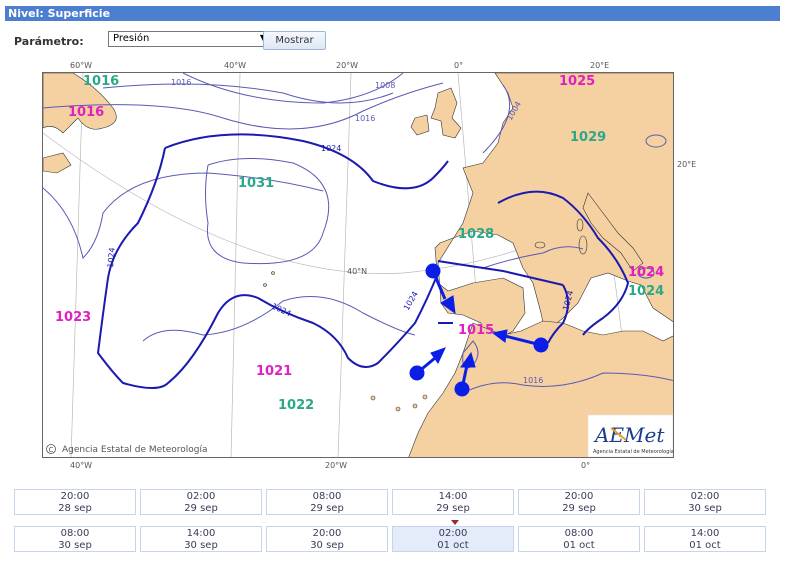  I want to click on level-header: Nivel: Superficie, so click(392, 13).